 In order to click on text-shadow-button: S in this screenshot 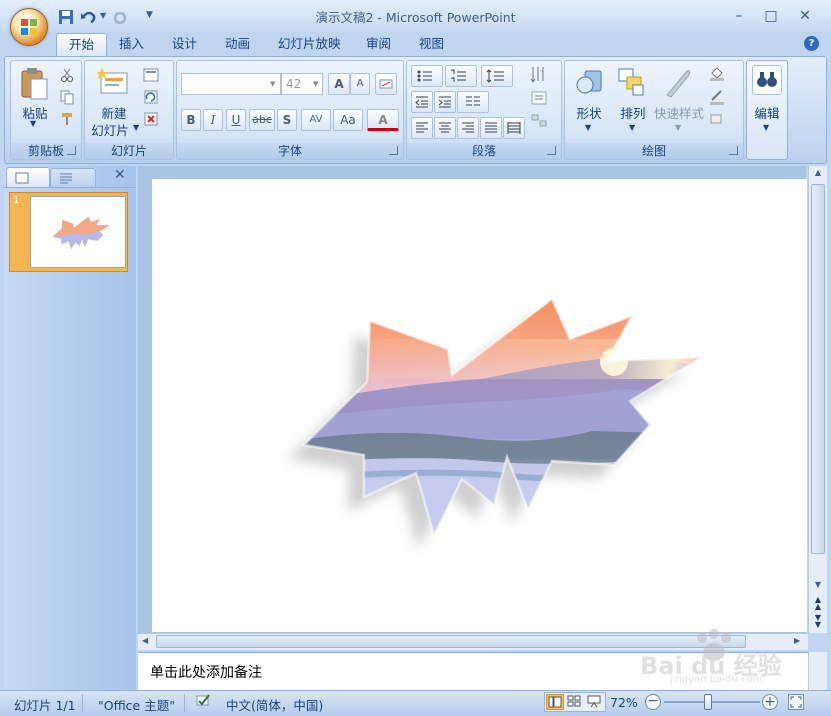, I will do `click(287, 120)`.